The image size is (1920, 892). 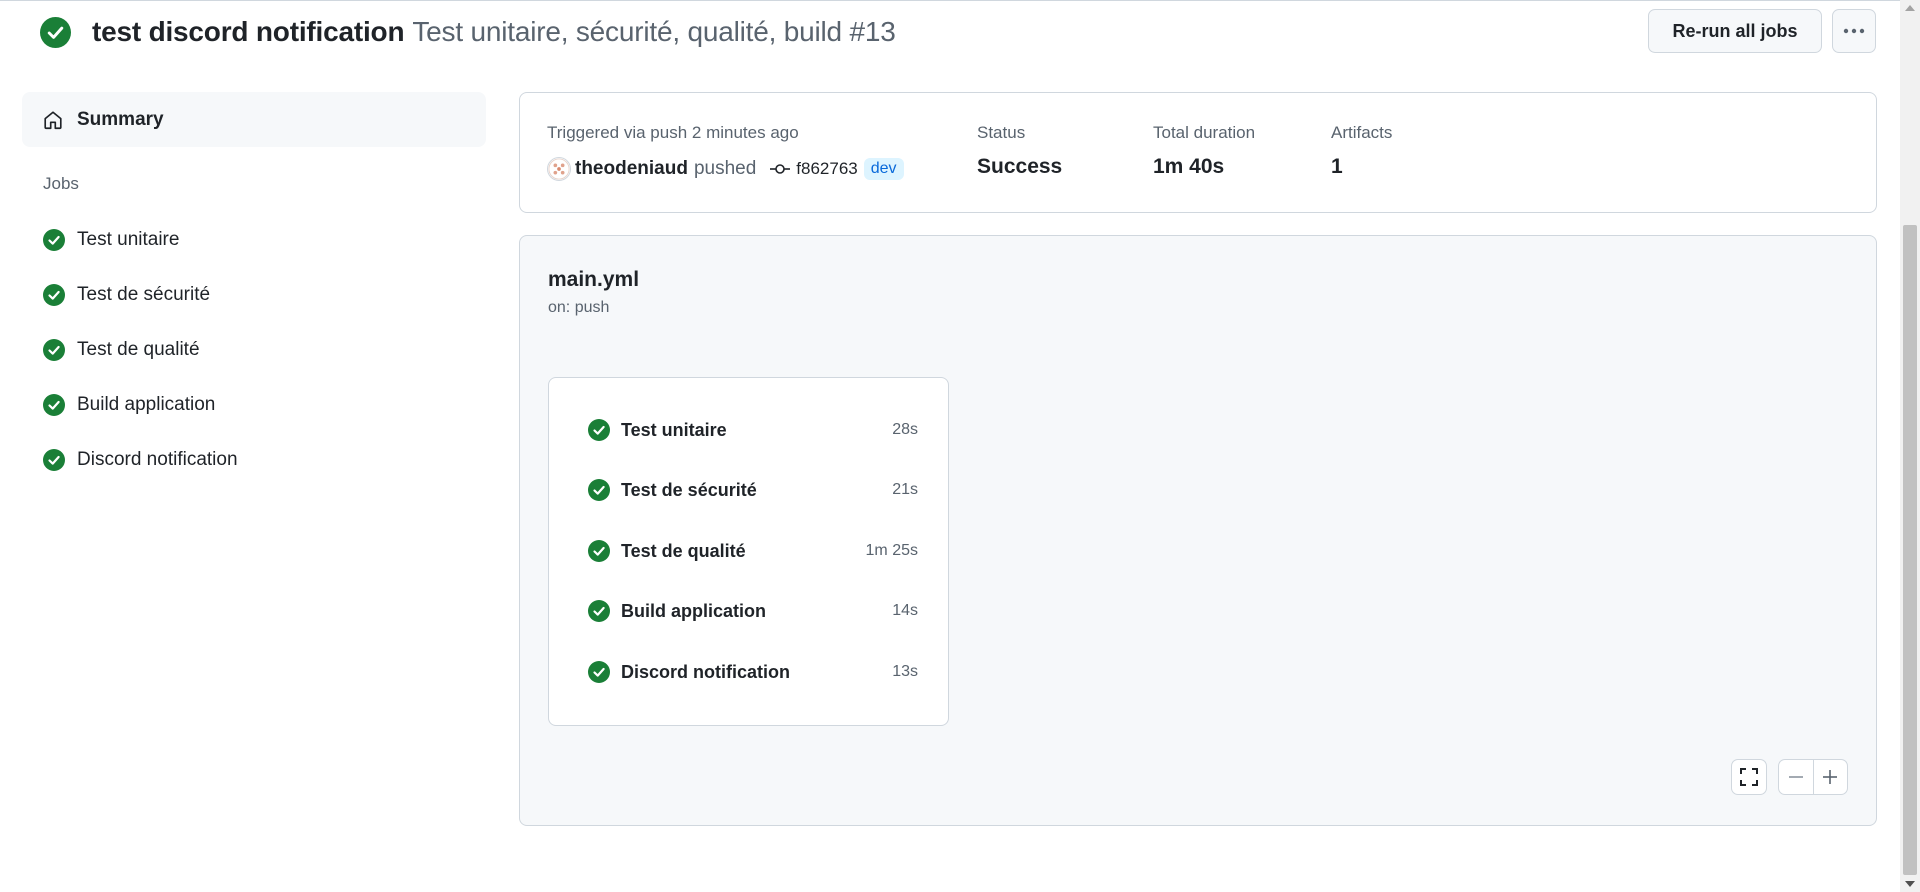 I want to click on graph-job-duration: 28s, so click(x=905, y=429).